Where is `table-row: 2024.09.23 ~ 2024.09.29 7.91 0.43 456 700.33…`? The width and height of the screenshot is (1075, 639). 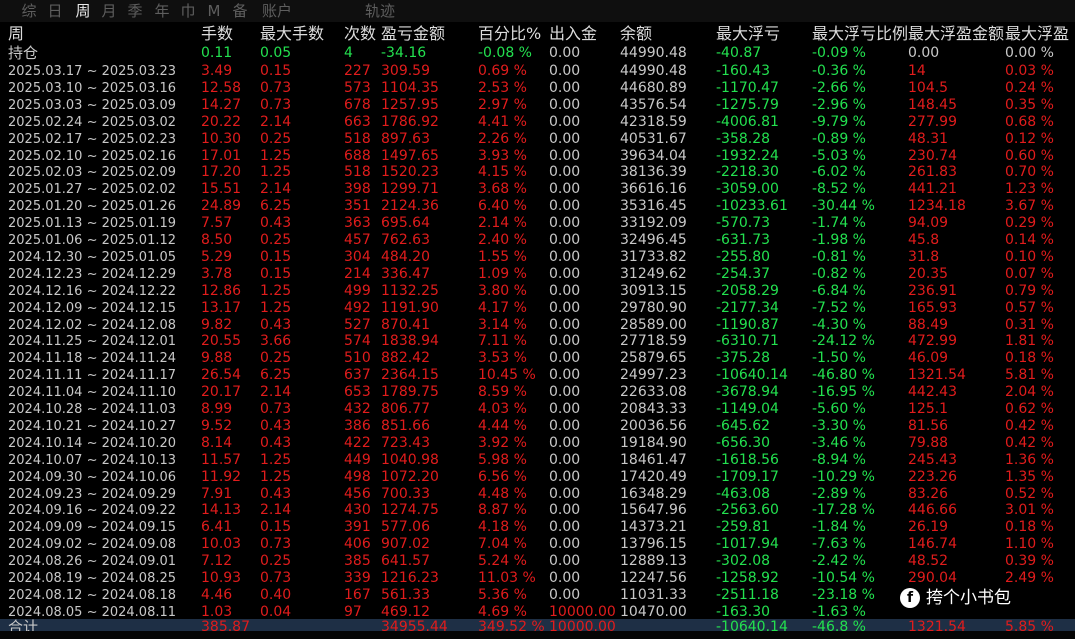 table-row: 2024.09.23 ~ 2024.09.29 7.91 0.43 456 700.33… is located at coordinates (537, 494).